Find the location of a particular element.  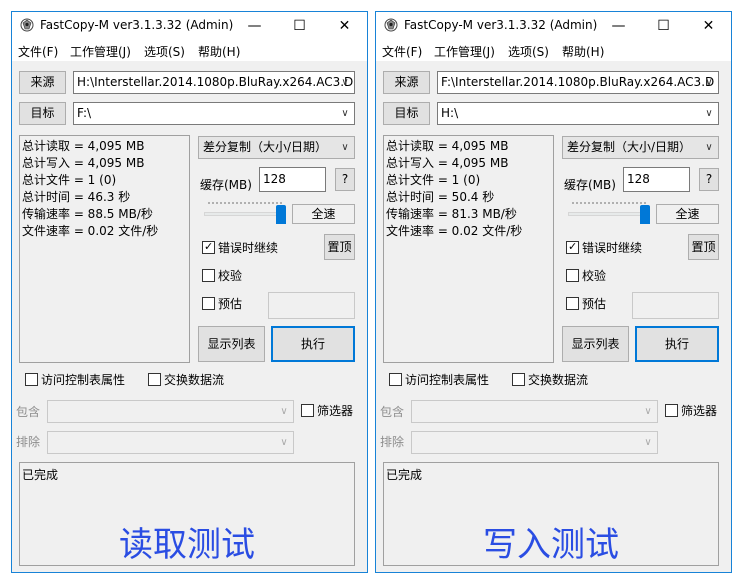

stat-total-time: 总计时间 = 46.3 秒 is located at coordinates (76, 197).